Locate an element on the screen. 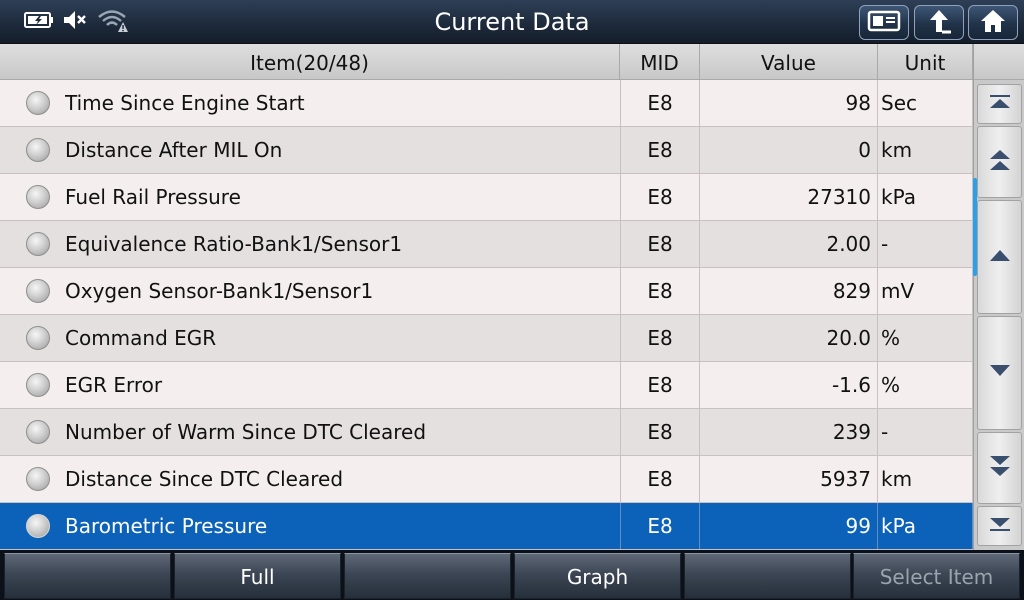 This screenshot has width=1024, height=600. scroll-top-icon is located at coordinates (1000, 104).